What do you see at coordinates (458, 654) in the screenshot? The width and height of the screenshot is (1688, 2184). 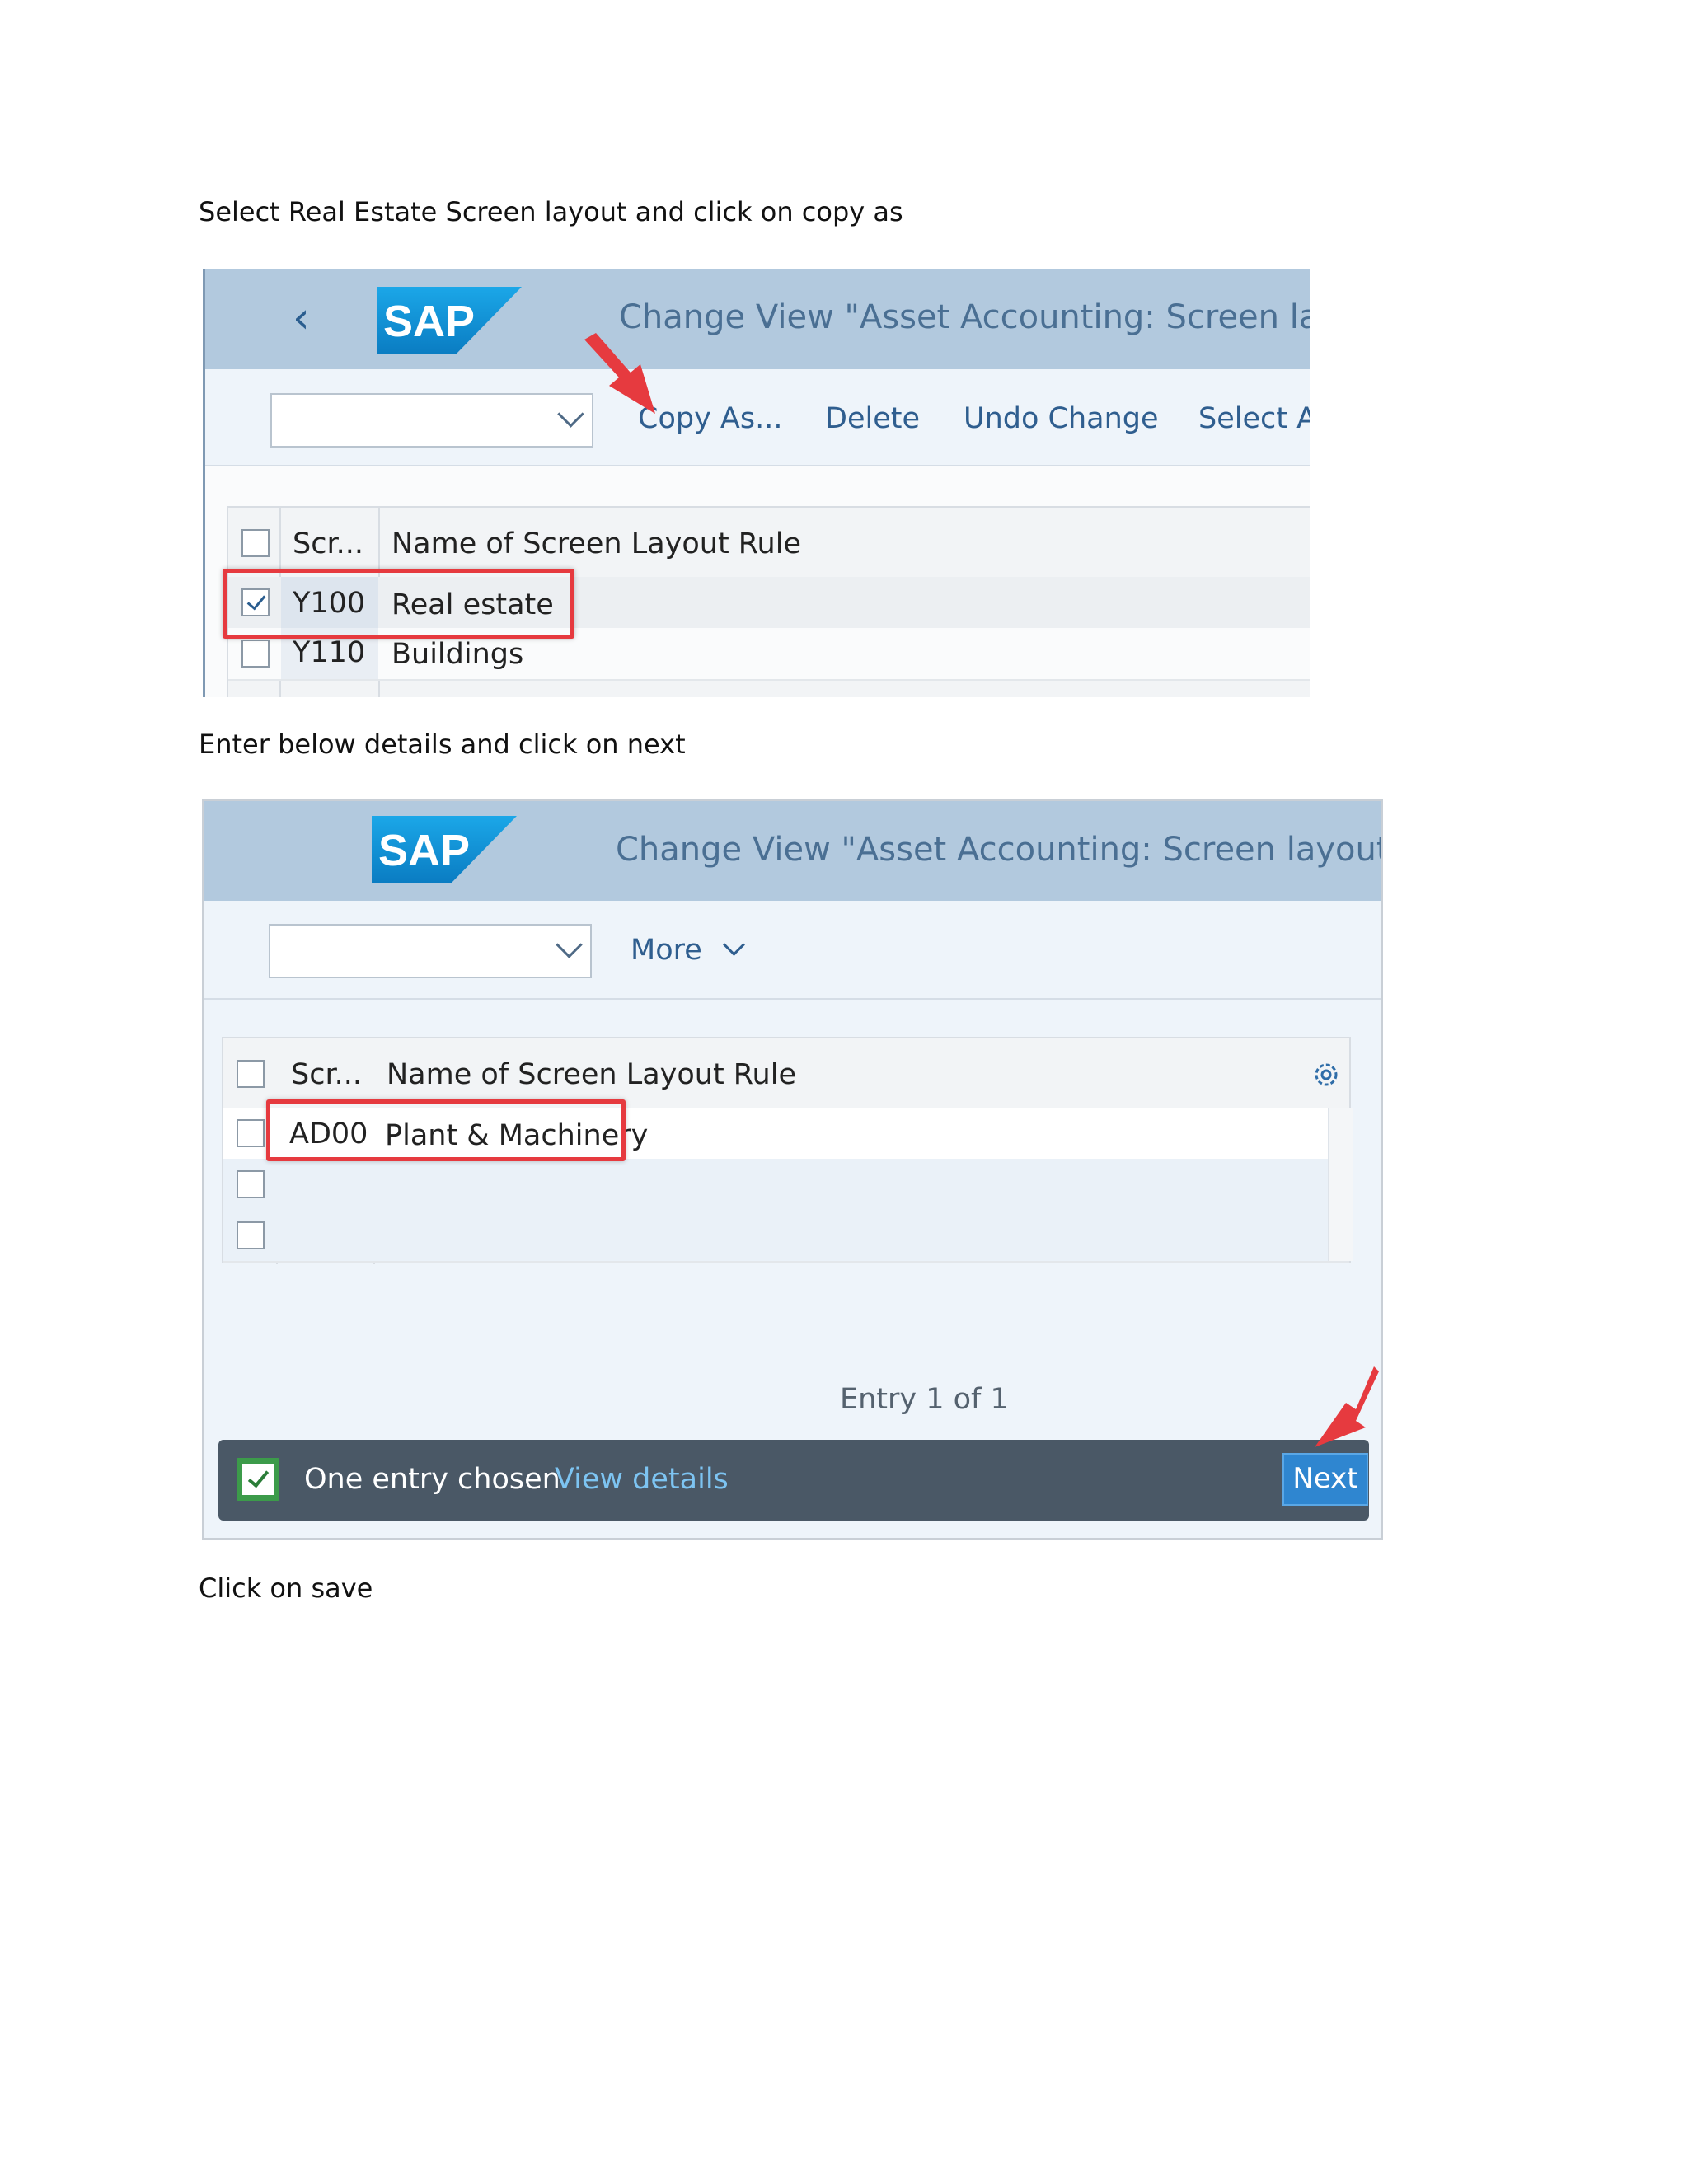 I see `row-name: Buildings` at bounding box center [458, 654].